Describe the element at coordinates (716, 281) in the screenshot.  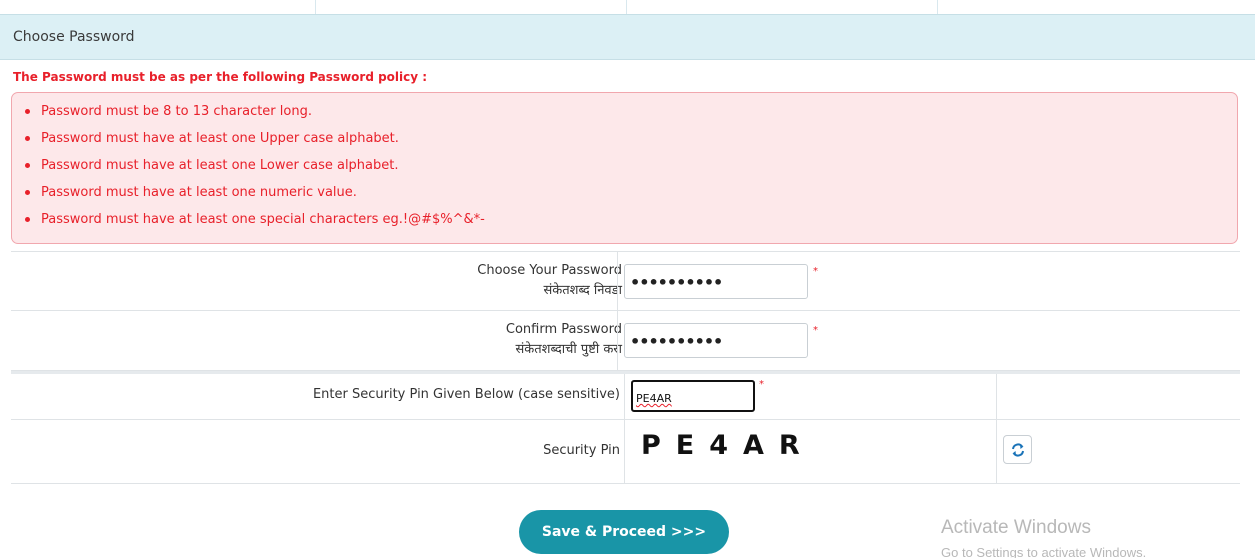
I see `choose-password-input: ••••••••••` at that location.